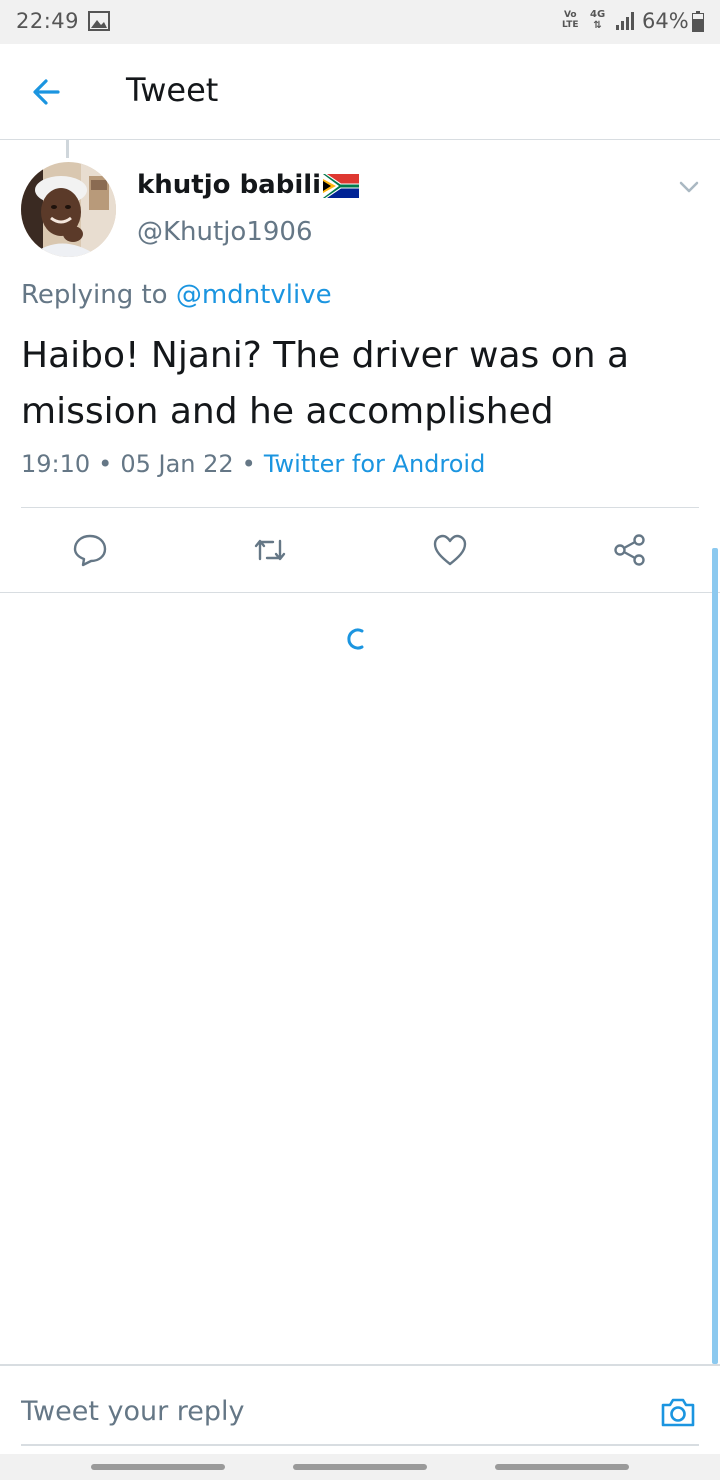 The image size is (720, 1480). I want to click on nav-gesture-home, so click(360, 1467).